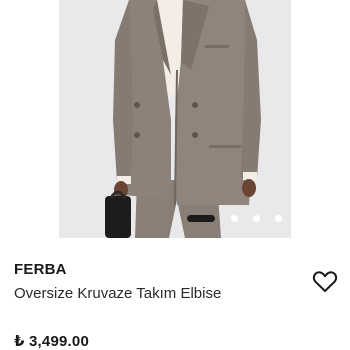  Describe the element at coordinates (117, 293) in the screenshot. I see `product-name: Oversize Kruvaze Takım Elbise` at that location.